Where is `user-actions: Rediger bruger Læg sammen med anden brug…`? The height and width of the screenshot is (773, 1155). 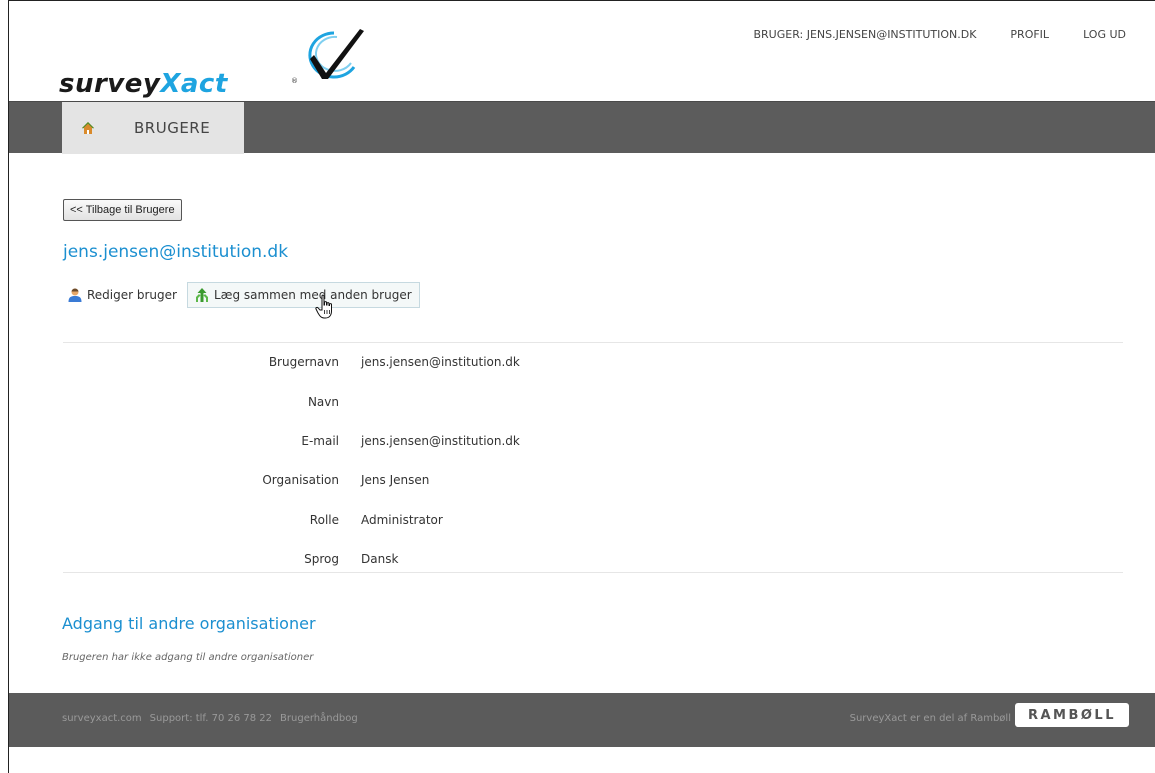 user-actions: Rediger bruger Læg sammen med anden brug… is located at coordinates (242, 295).